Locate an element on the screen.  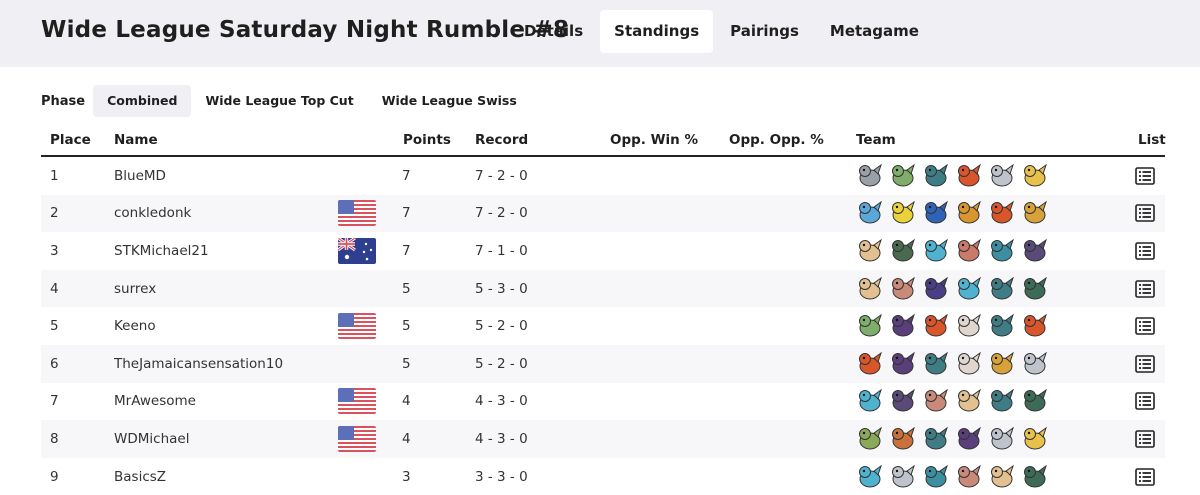
table-row: 4 surrex 5 5 - 3 - 0 is located at coordinates (603, 288).